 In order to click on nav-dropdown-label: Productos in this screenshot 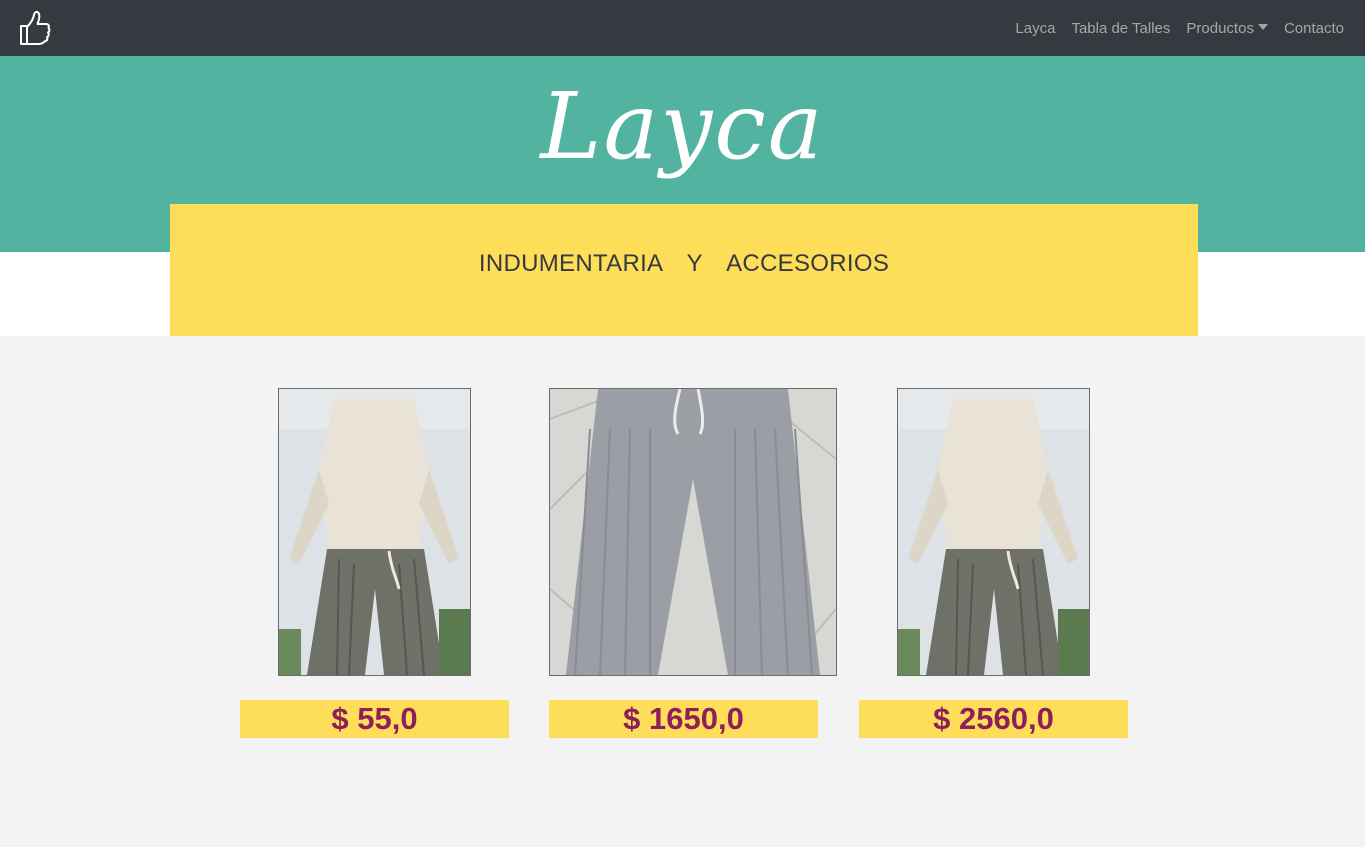, I will do `click(1220, 28)`.